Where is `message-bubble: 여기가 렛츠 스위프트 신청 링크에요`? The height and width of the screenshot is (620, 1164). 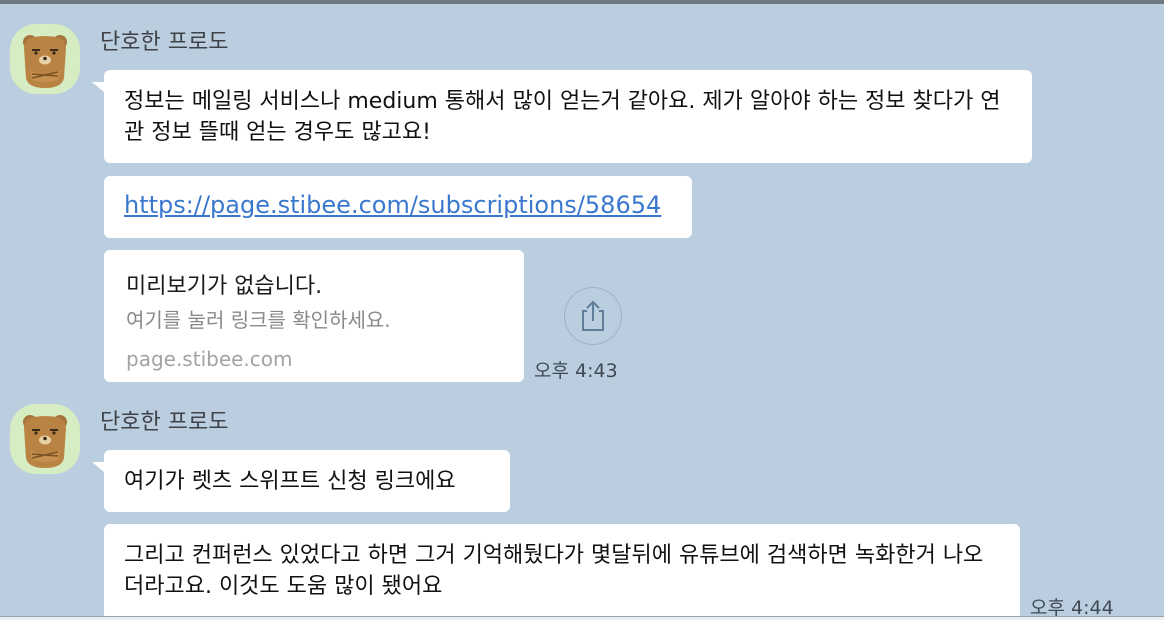
message-bubble: 여기가 렛츠 스위프트 신청 링크에요 is located at coordinates (307, 481).